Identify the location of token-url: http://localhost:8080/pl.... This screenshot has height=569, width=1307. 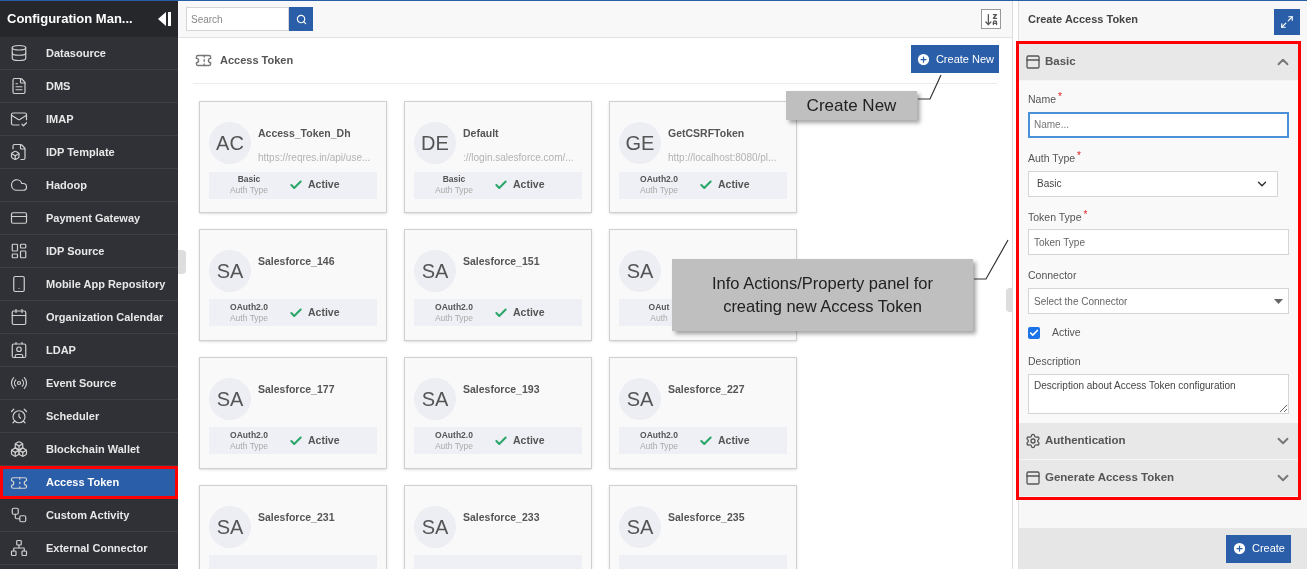
(722, 157).